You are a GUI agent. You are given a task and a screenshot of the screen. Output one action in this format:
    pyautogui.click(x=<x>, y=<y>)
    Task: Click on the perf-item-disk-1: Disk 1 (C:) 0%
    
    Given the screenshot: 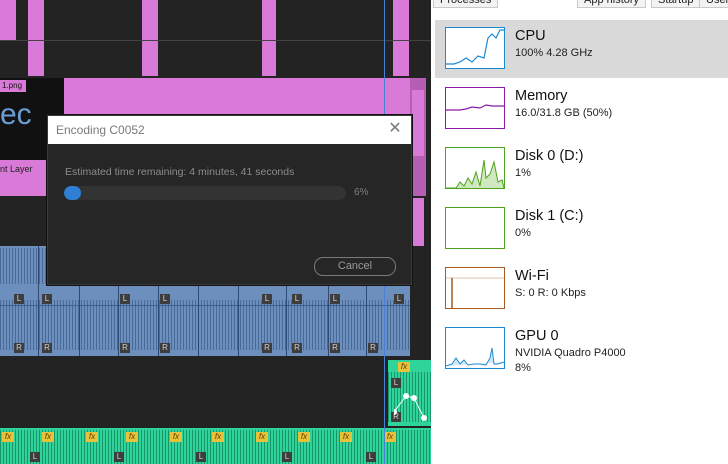 What is the action you would take?
    pyautogui.click(x=581, y=229)
    